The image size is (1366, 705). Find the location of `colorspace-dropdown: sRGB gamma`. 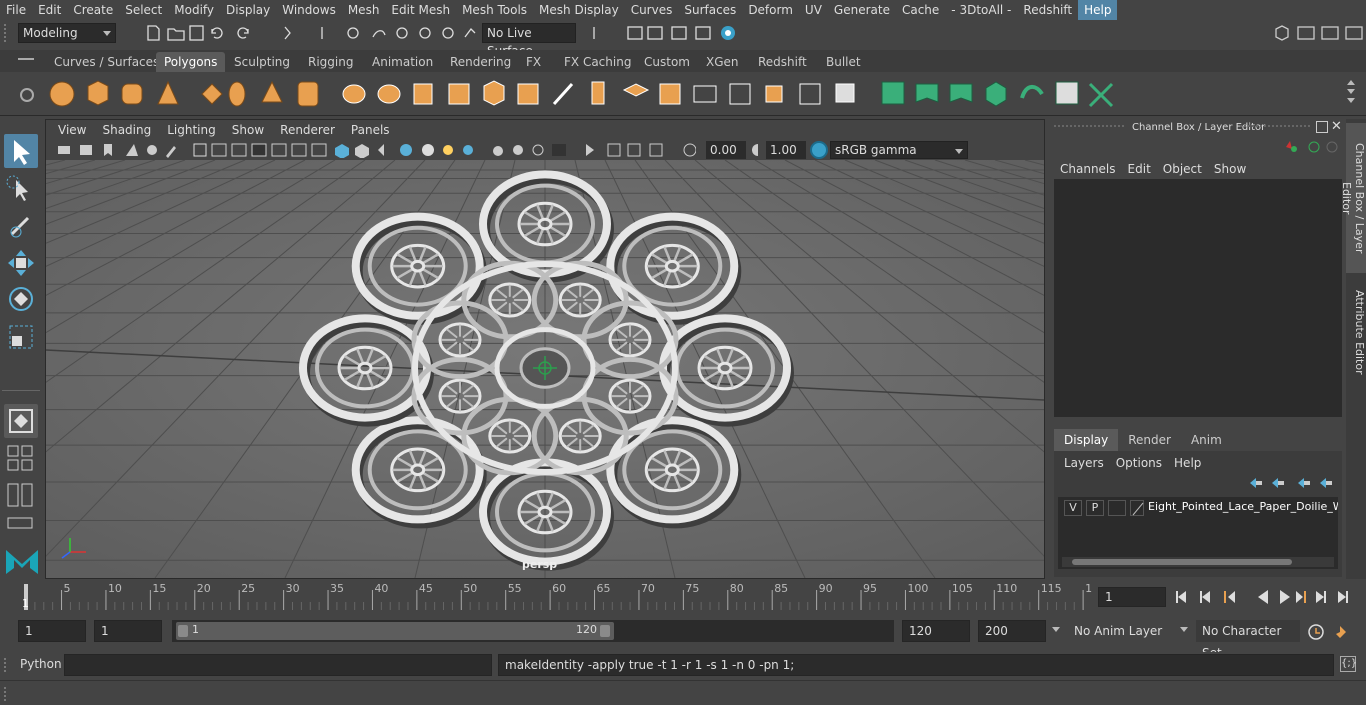

colorspace-dropdown: sRGB gamma is located at coordinates (899, 150).